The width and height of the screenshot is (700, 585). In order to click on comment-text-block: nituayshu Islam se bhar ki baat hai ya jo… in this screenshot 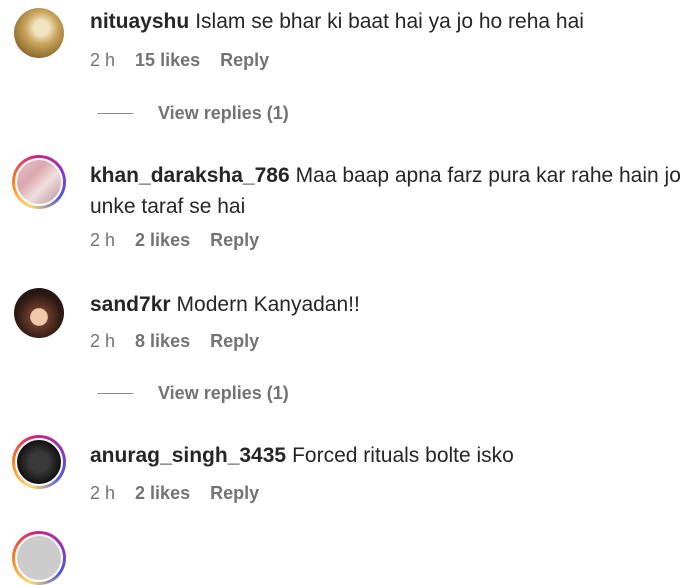, I will do `click(391, 21)`.